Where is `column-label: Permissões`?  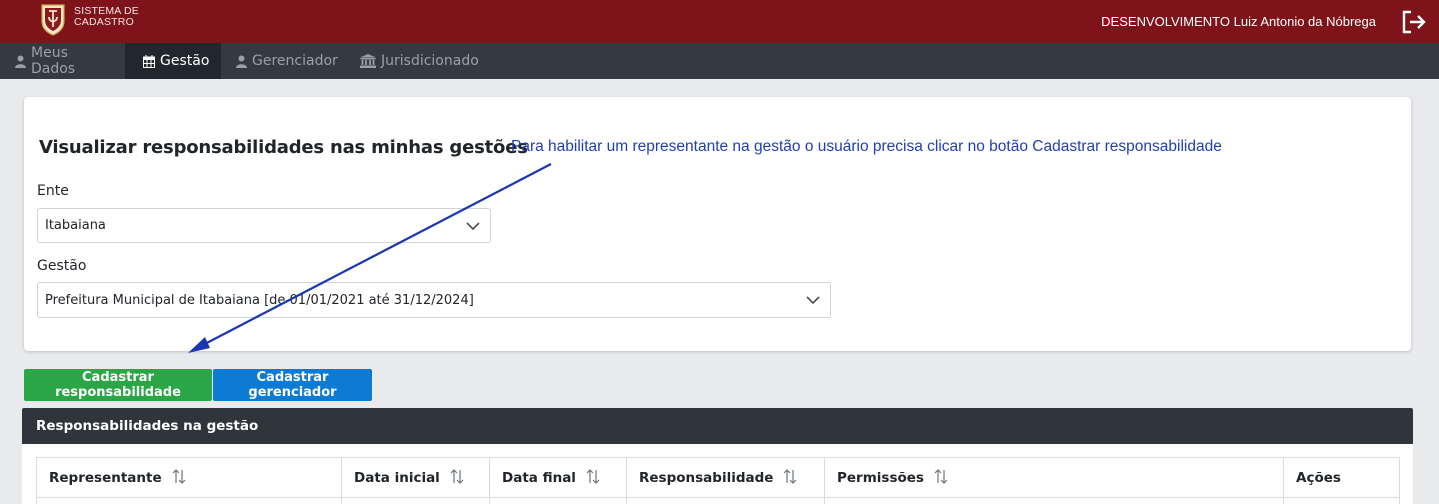
column-label: Permissões is located at coordinates (880, 478).